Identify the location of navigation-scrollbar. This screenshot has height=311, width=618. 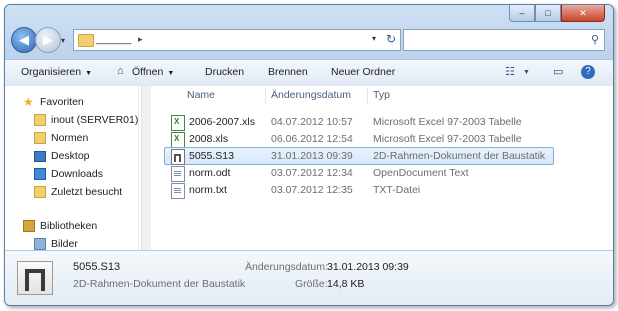
(146, 168).